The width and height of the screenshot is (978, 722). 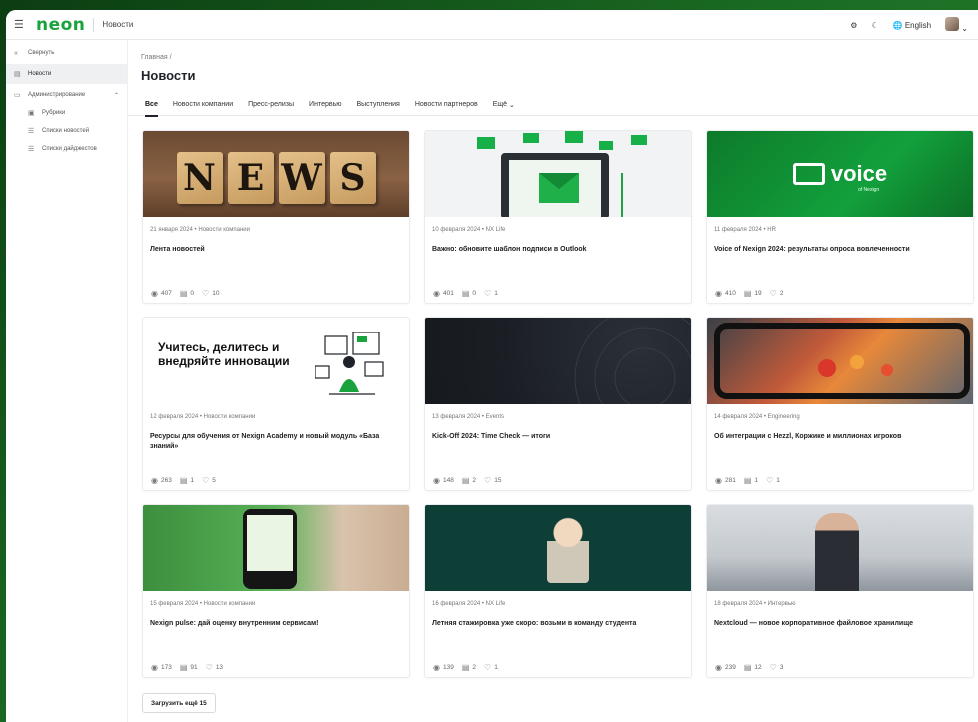 What do you see at coordinates (16, 53) in the screenshot?
I see `collapse-icon: «` at bounding box center [16, 53].